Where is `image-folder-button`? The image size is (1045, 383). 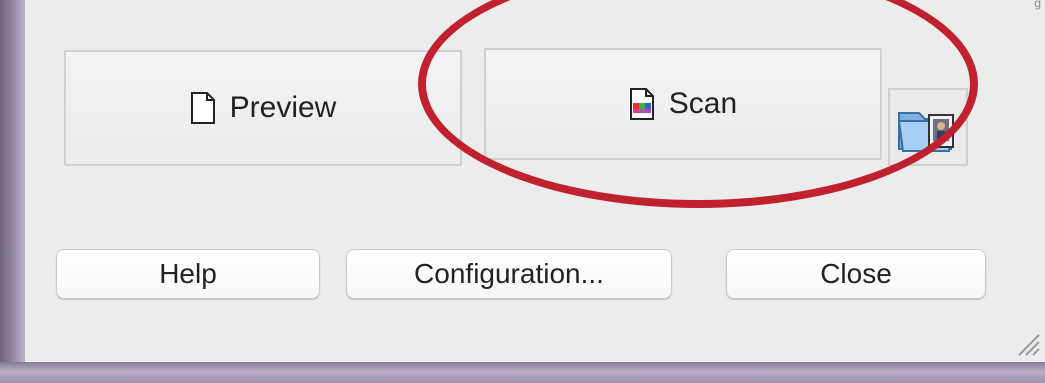
image-folder-button is located at coordinates (928, 127).